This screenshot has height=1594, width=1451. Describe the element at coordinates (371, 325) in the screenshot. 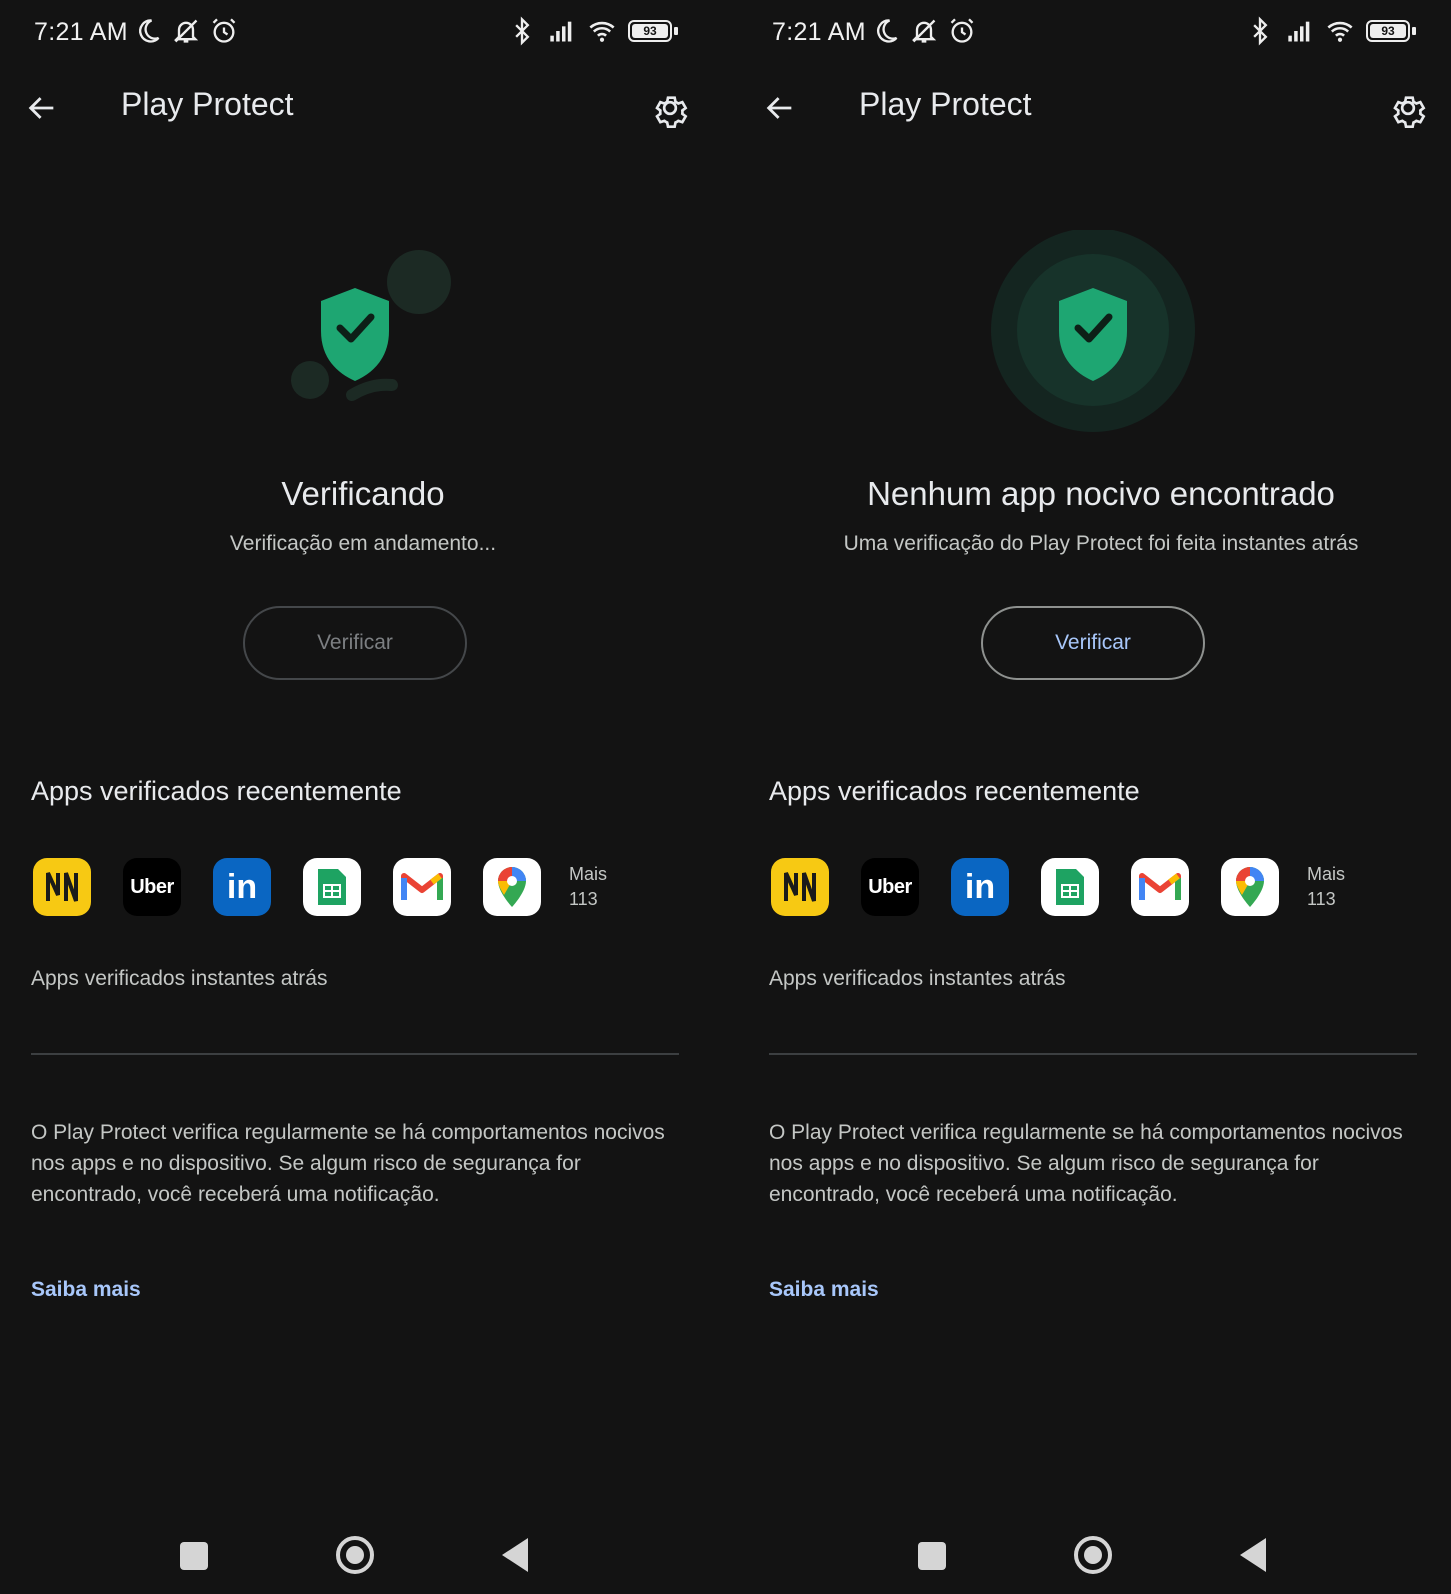

I see `shield-scanning-graphic` at that location.